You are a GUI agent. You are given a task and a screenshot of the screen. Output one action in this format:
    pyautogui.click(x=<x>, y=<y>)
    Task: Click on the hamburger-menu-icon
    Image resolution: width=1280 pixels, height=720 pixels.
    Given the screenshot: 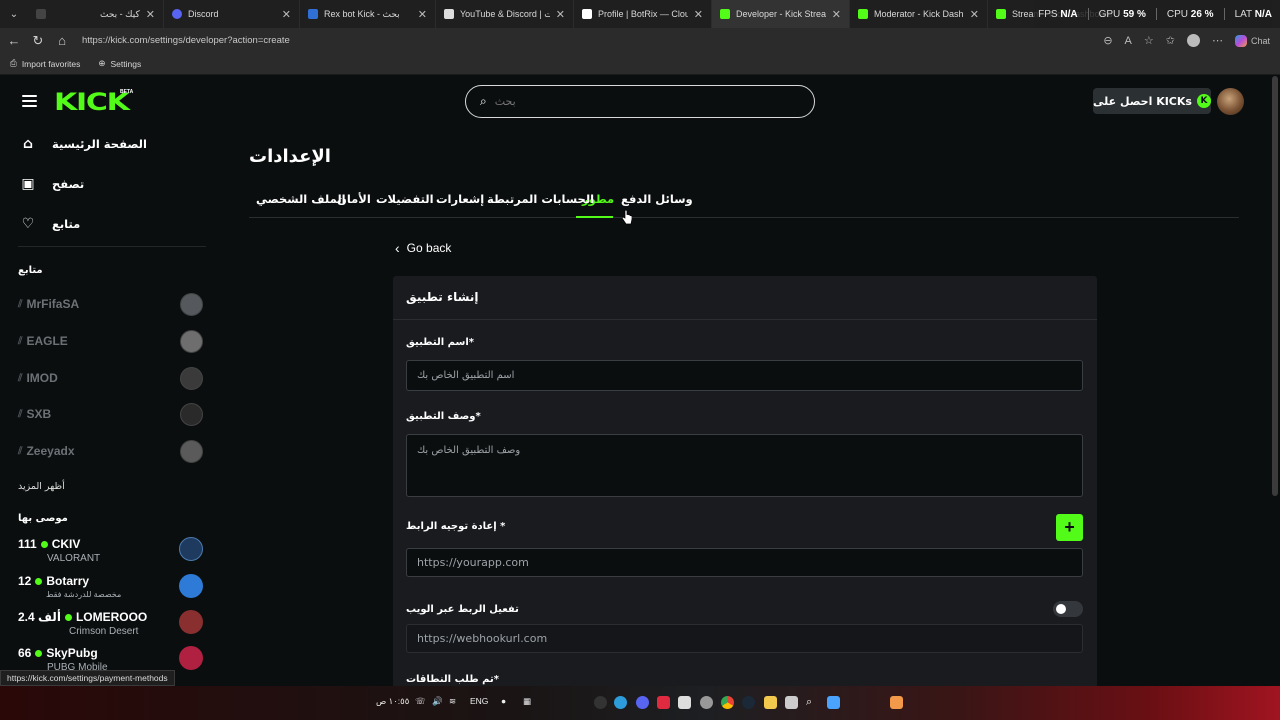 What is the action you would take?
    pyautogui.click(x=29, y=101)
    